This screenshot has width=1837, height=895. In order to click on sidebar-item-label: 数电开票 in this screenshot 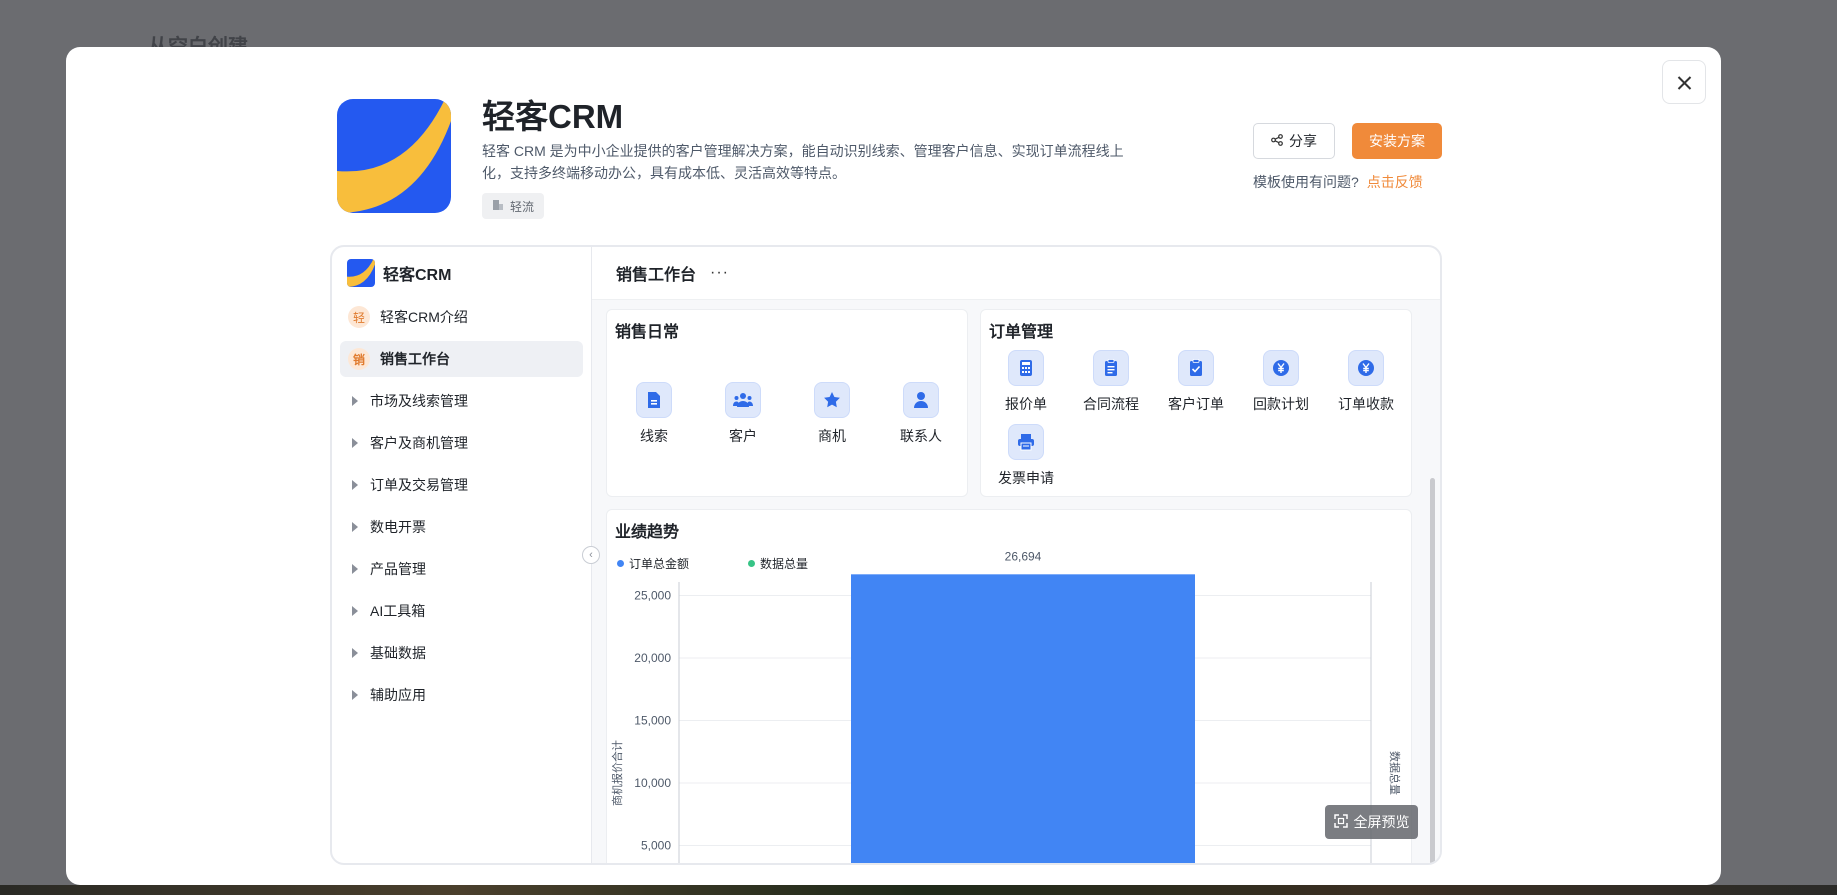, I will do `click(398, 527)`.